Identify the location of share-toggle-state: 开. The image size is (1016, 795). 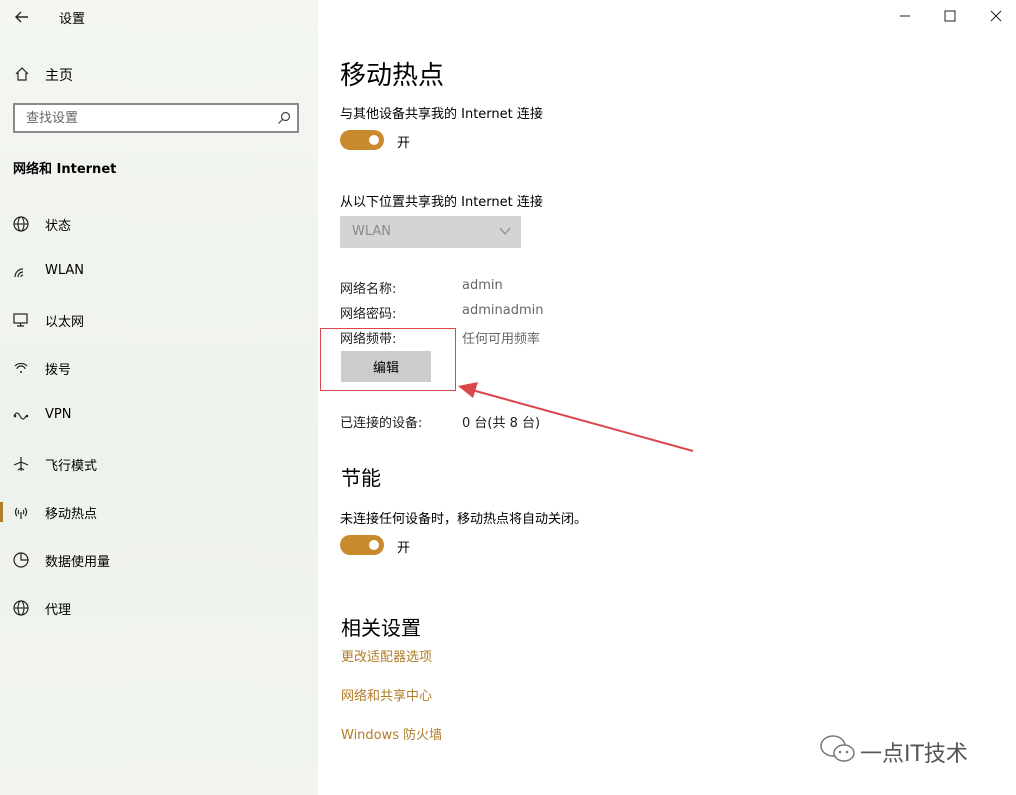
(404, 143).